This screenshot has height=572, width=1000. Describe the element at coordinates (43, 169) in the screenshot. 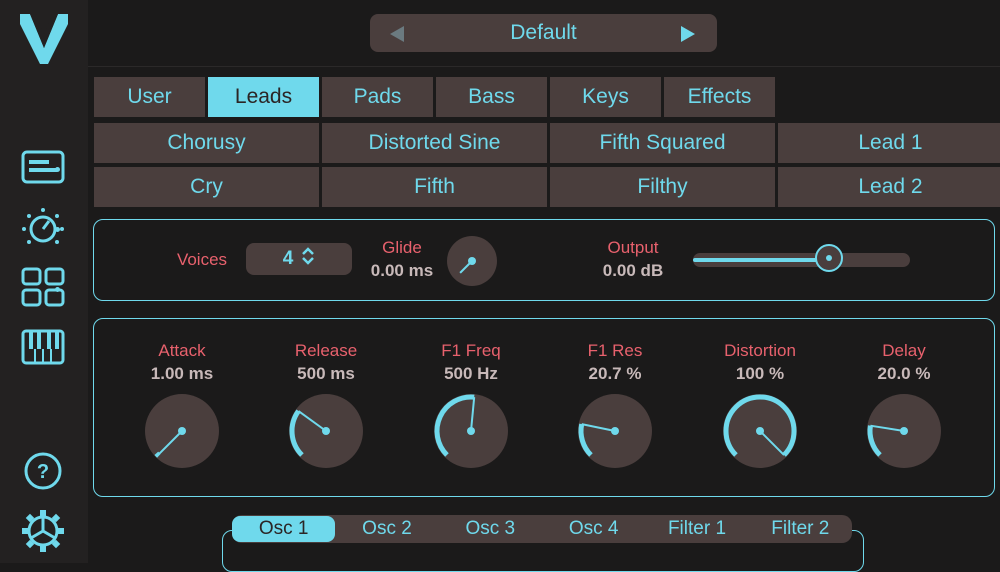

I see `sidebar-item-presets` at that location.